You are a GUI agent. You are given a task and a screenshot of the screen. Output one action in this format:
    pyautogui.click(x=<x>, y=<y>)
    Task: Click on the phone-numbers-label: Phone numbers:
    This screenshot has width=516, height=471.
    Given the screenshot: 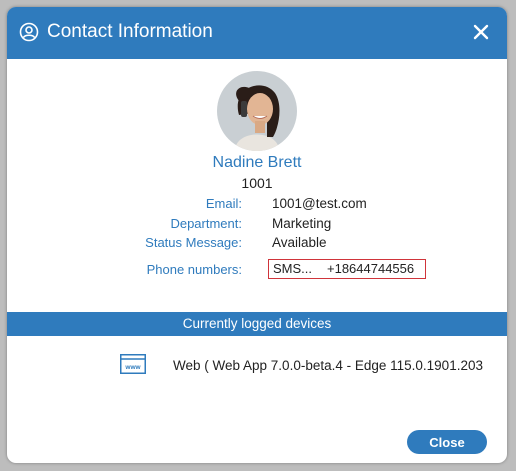 What is the action you would take?
    pyautogui.click(x=194, y=269)
    